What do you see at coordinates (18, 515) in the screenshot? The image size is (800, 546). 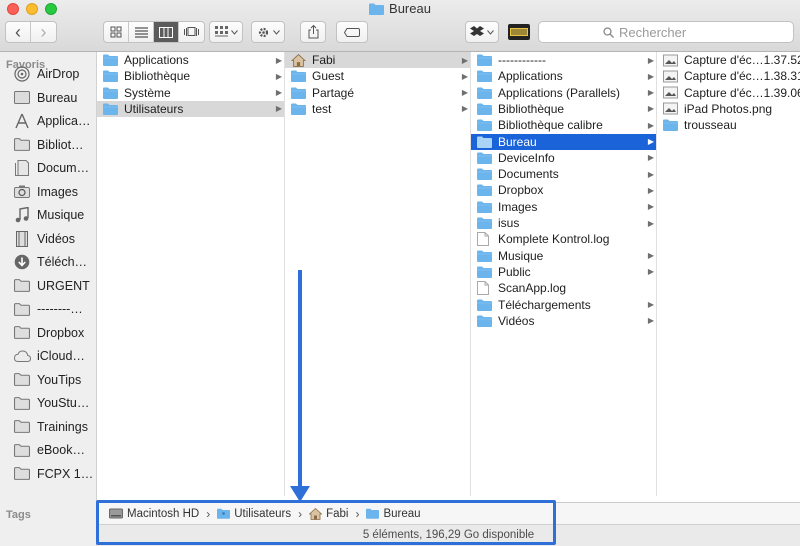 I see `sidebar-tags-heading: Tags` at bounding box center [18, 515].